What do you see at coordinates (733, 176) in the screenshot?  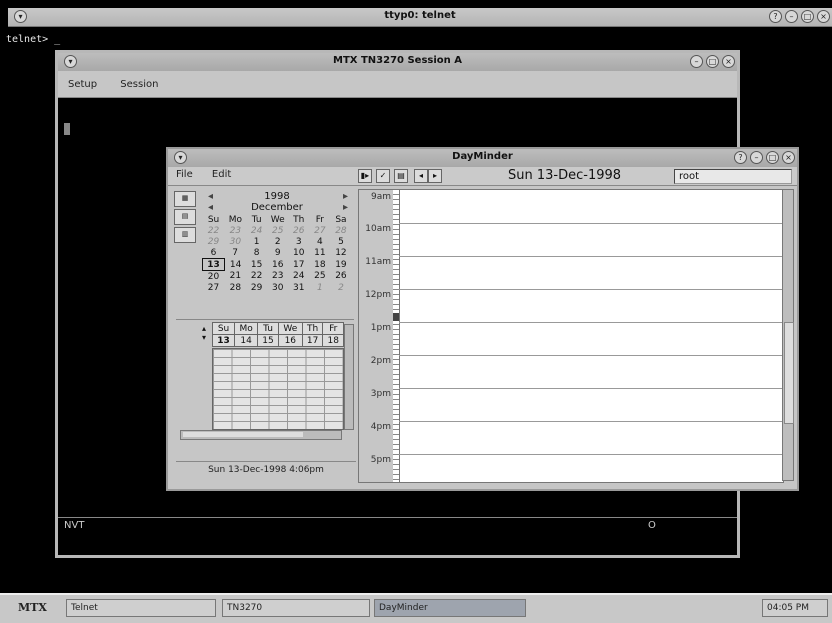 I see `user-select: root` at bounding box center [733, 176].